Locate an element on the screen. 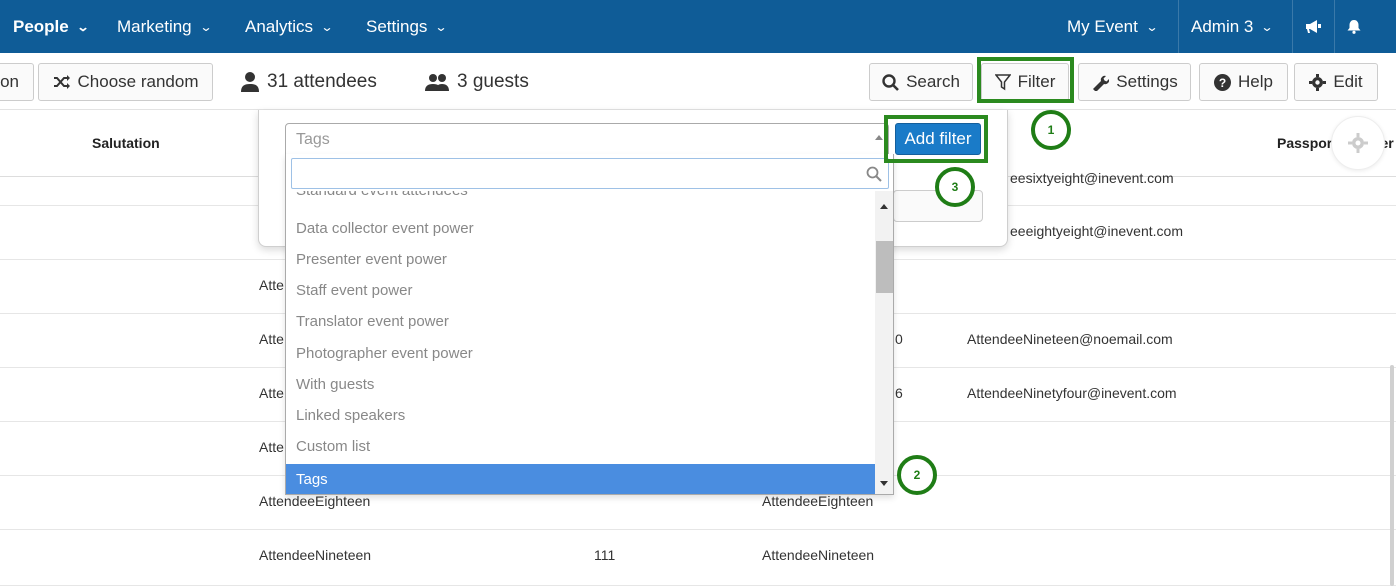 Image resolution: width=1396 pixels, height=586 pixels. name-cell: AttendeeNineteen is located at coordinates (315, 555).